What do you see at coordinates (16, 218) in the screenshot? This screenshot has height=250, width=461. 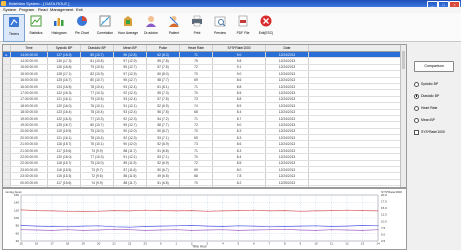 I see `y-tick-label: 100` at bounding box center [16, 218].